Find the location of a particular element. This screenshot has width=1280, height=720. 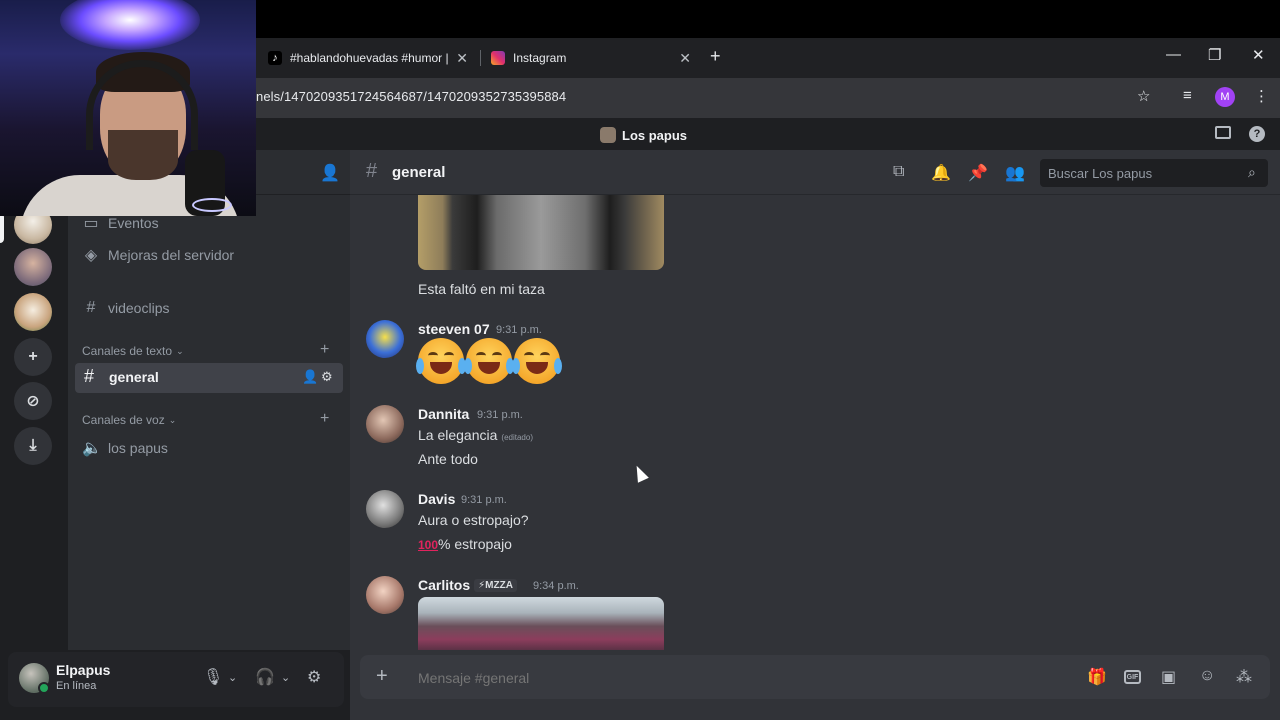

message-line: La elegancia is located at coordinates (458, 435).